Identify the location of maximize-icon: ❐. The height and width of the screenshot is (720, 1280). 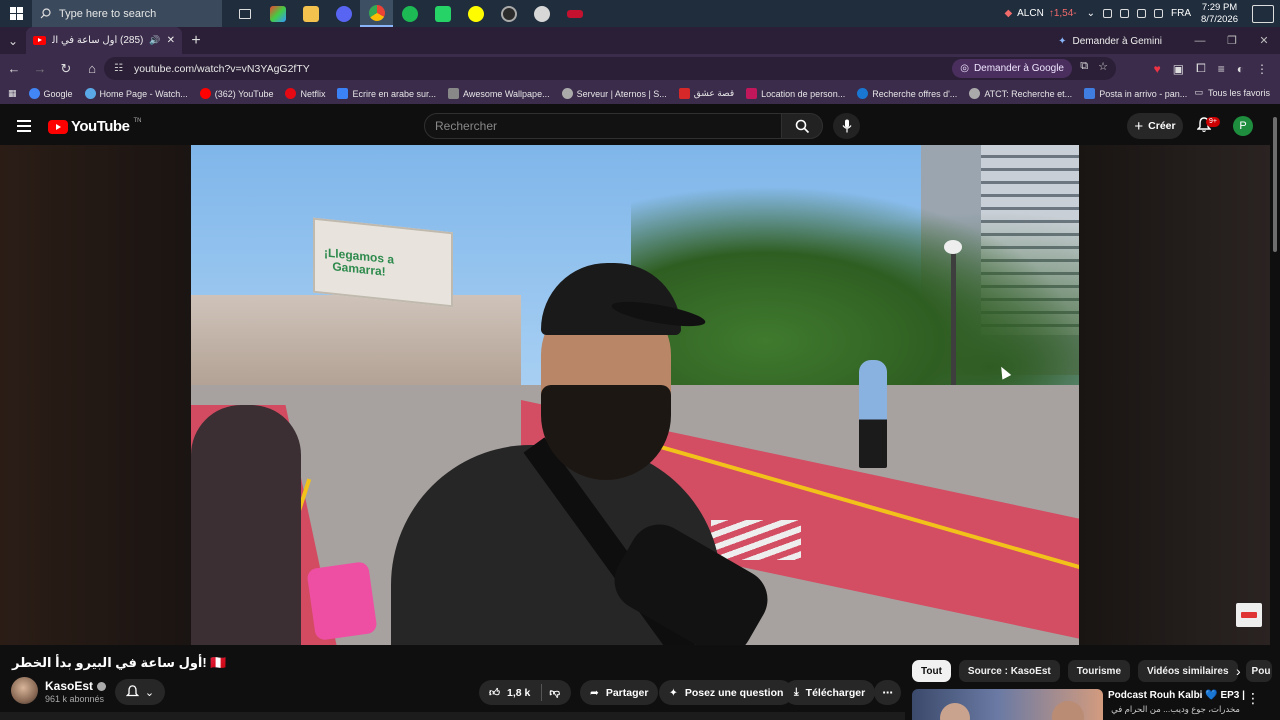
(1232, 40).